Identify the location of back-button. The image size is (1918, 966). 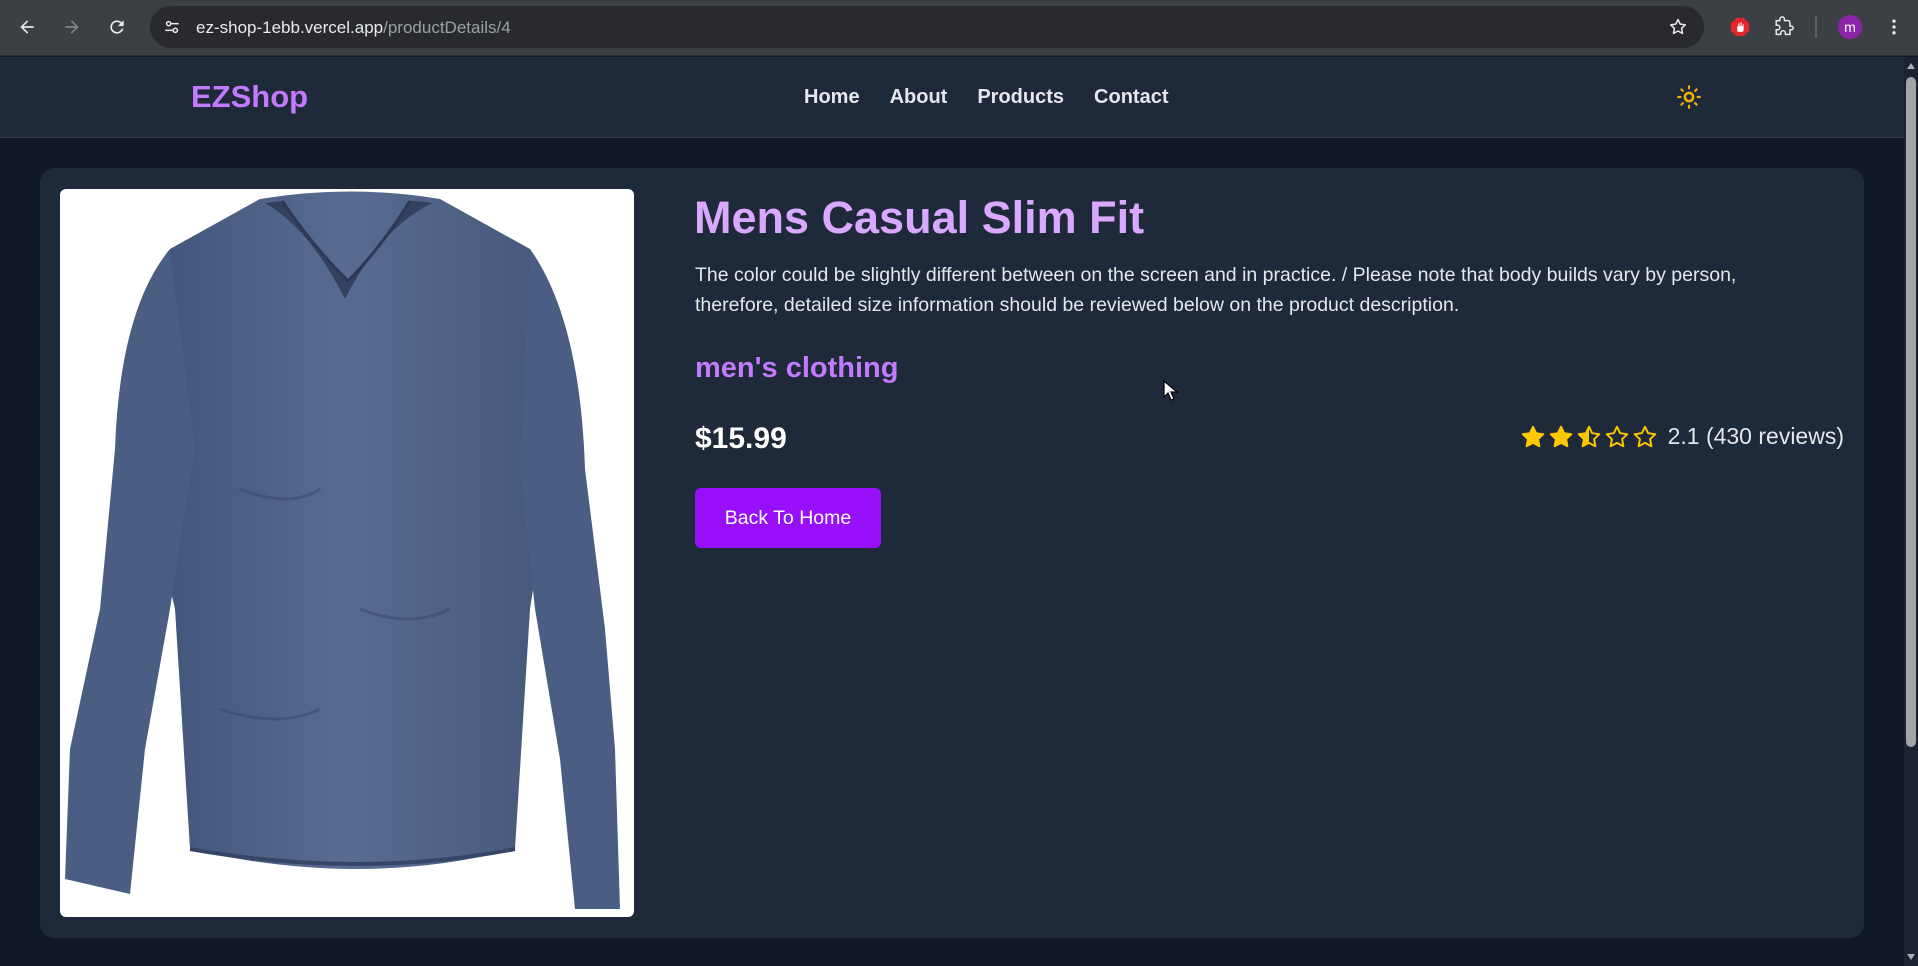
(27, 27).